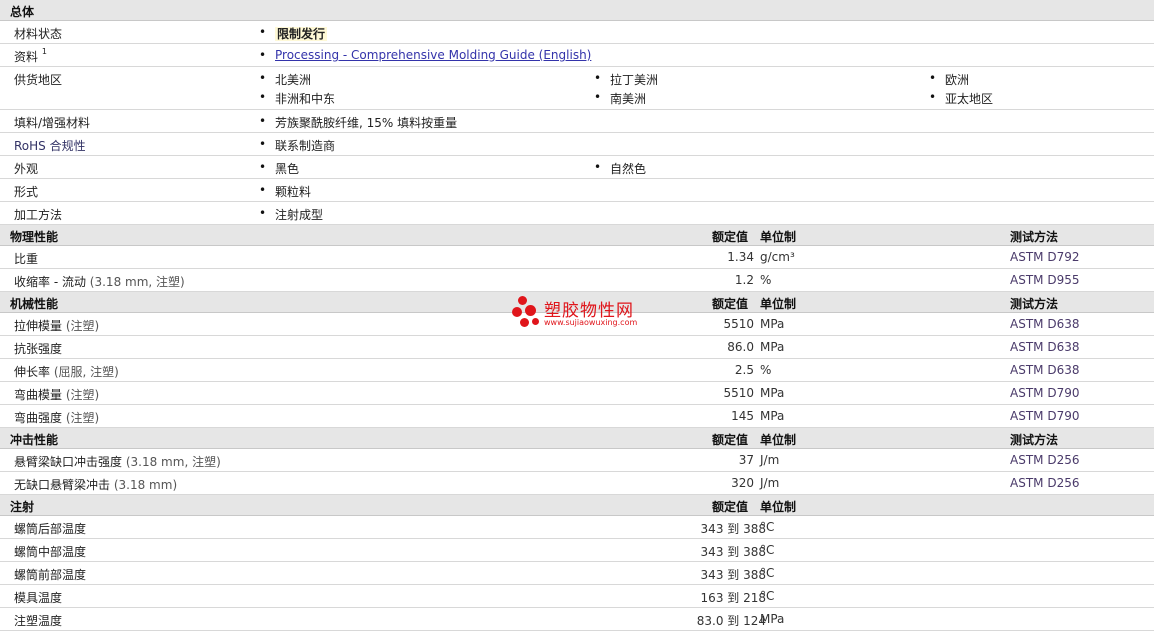 The width and height of the screenshot is (1154, 631). Describe the element at coordinates (1044, 280) in the screenshot. I see `test-method: ASTM D955` at that location.